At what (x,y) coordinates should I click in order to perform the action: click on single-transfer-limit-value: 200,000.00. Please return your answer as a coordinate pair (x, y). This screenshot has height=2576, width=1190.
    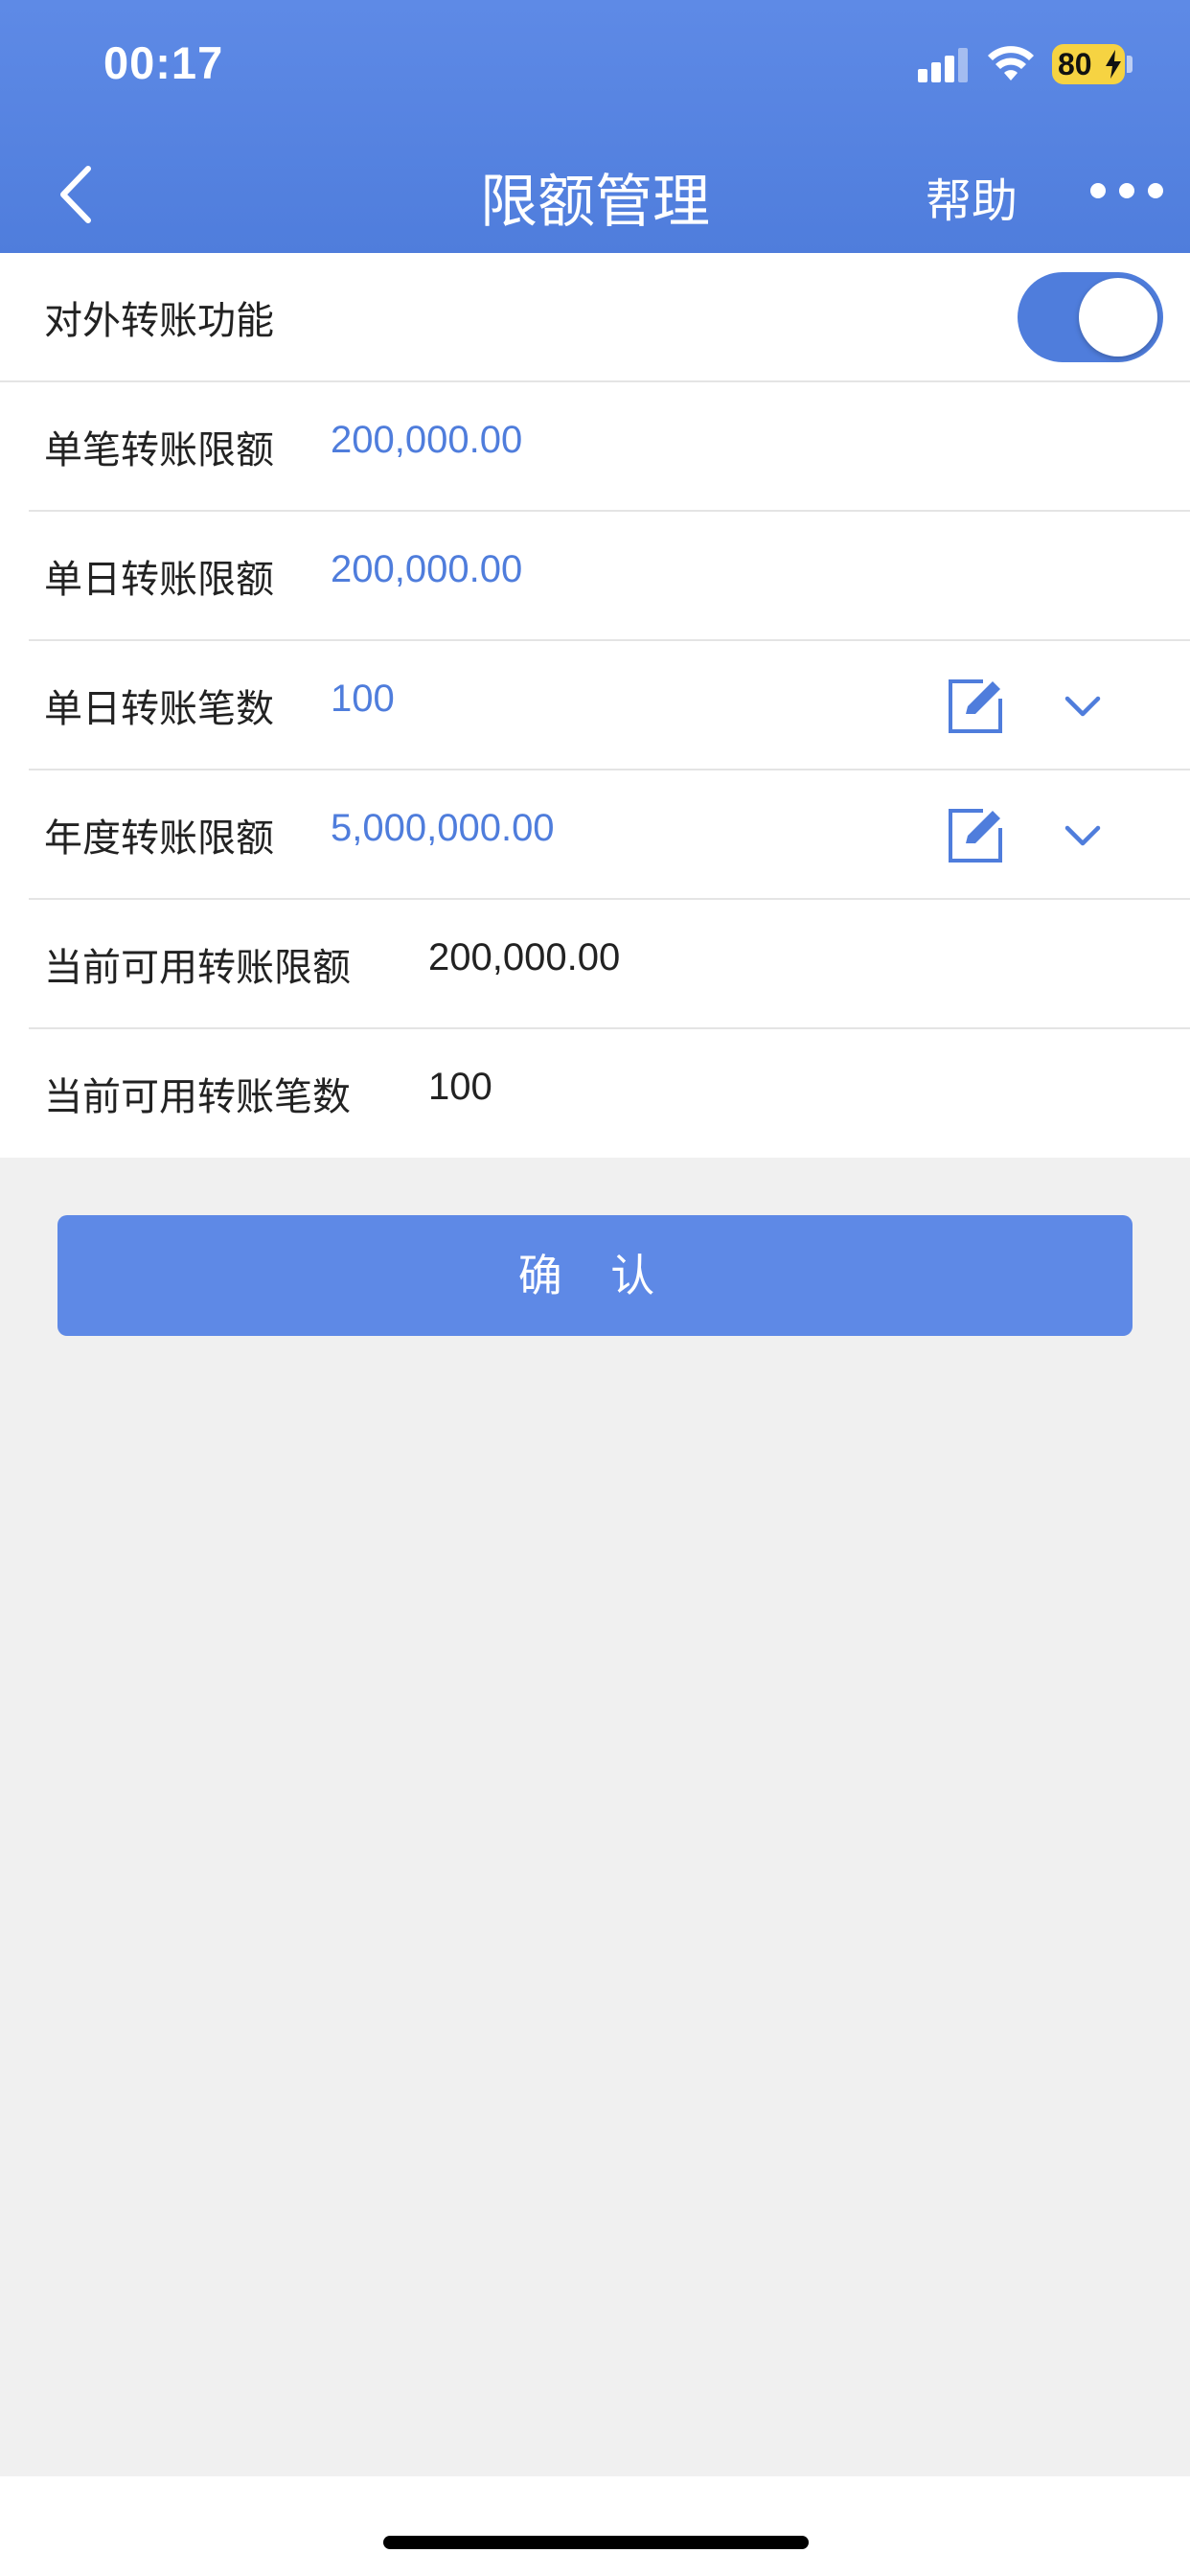
    Looking at the image, I should click on (427, 440).